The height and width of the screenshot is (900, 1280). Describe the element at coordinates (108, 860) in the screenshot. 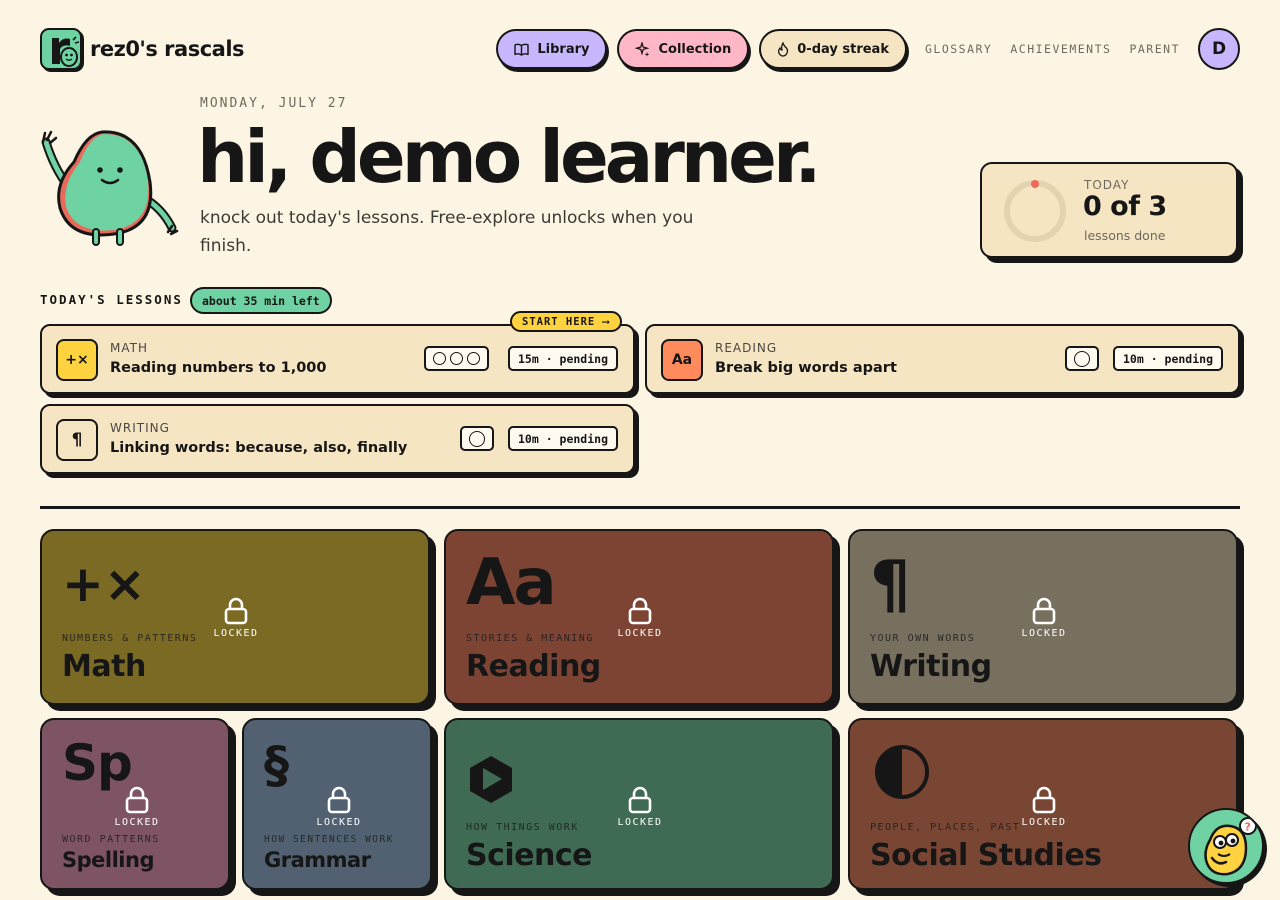

I see `tile-title: Spelling` at that location.